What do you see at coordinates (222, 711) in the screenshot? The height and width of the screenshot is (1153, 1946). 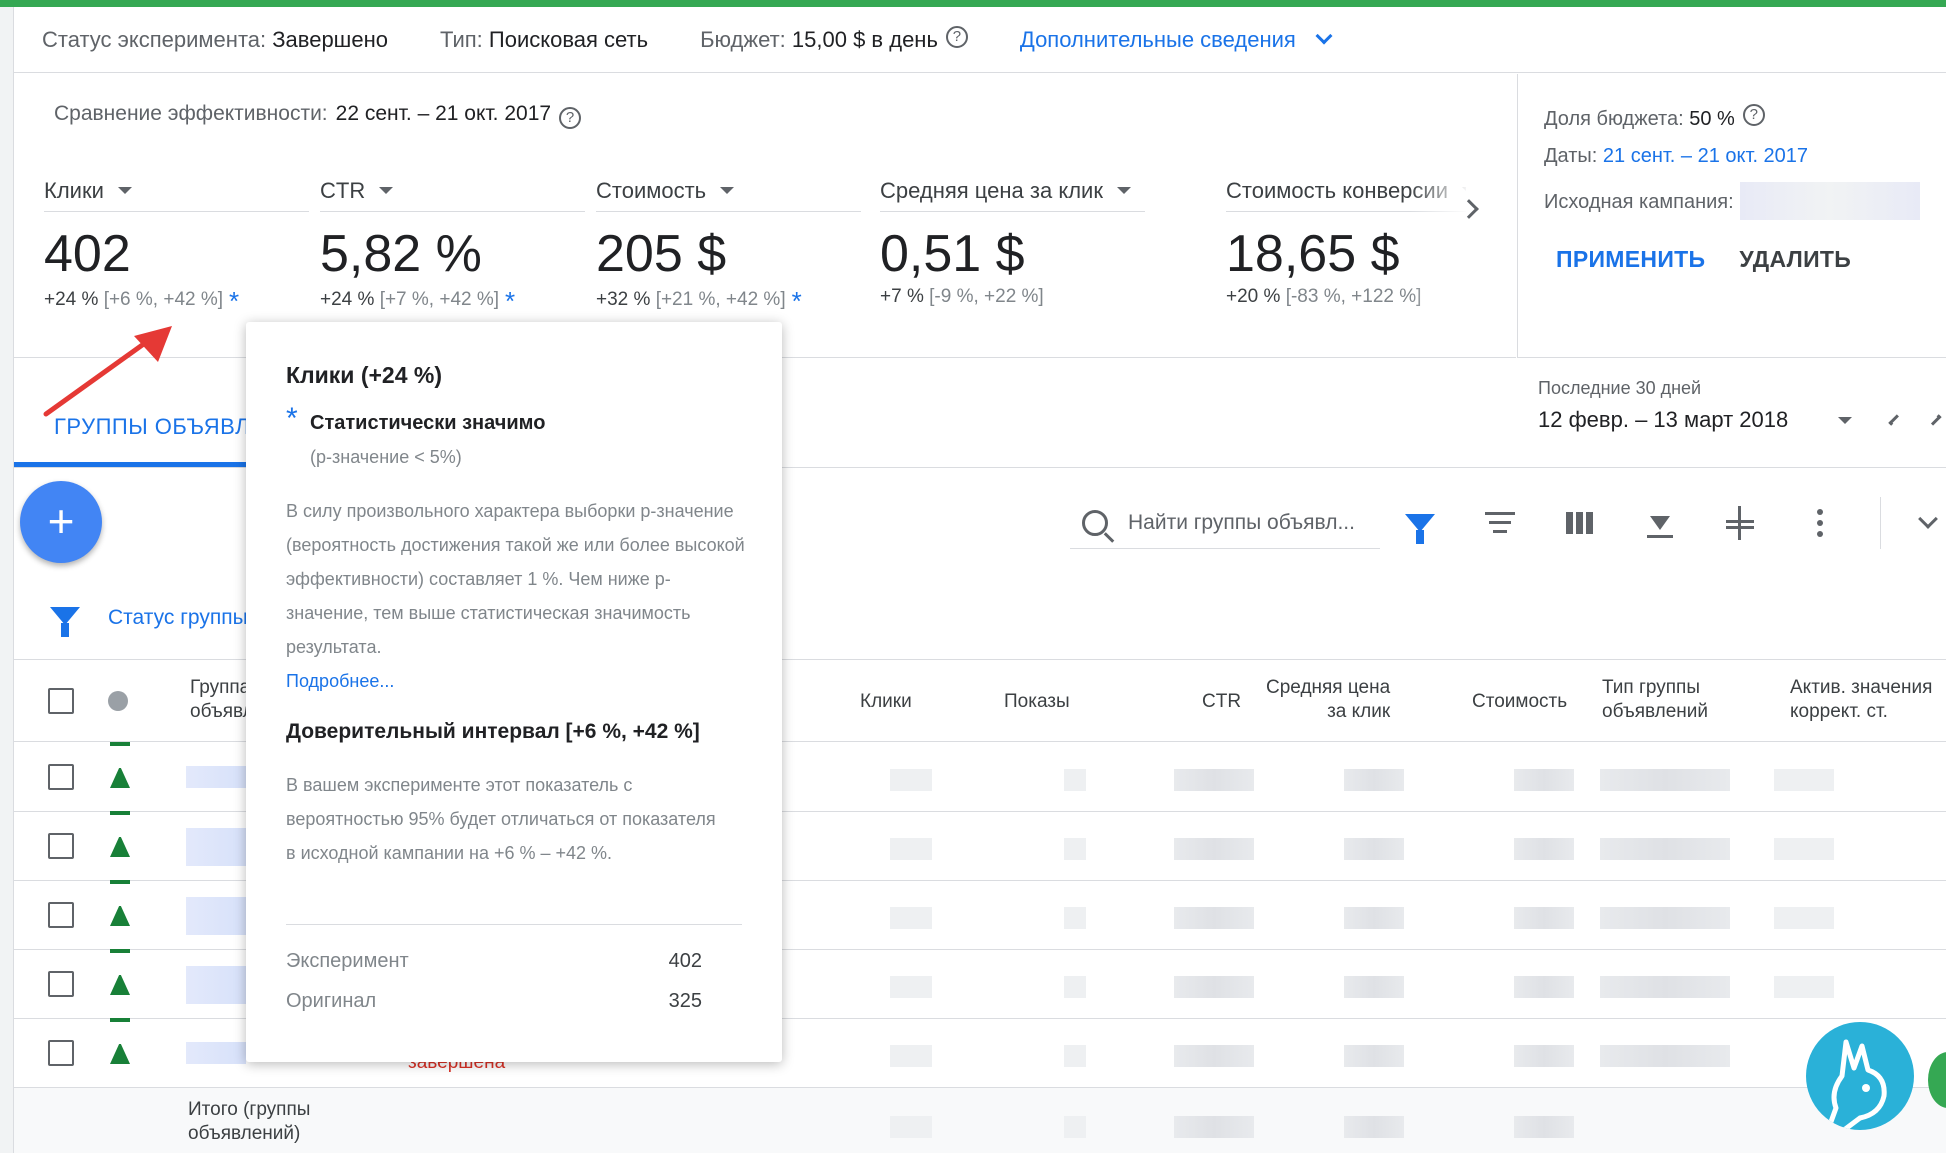 I see `header-line: объявл` at bounding box center [222, 711].